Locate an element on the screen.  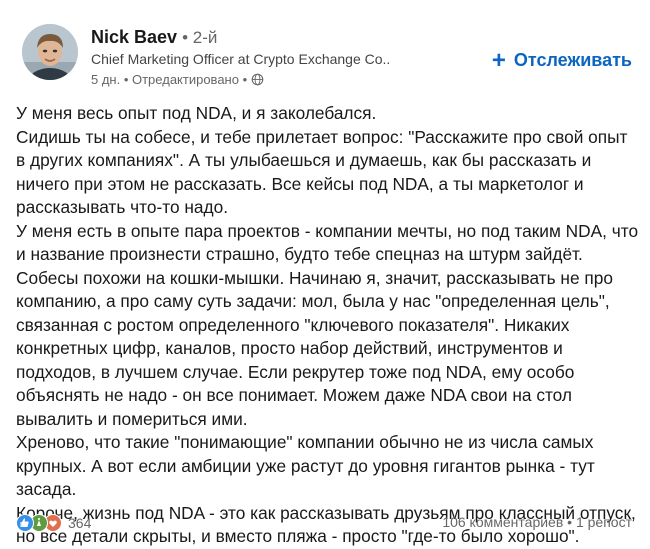
reactions-count: 364 is located at coordinates (80, 523).